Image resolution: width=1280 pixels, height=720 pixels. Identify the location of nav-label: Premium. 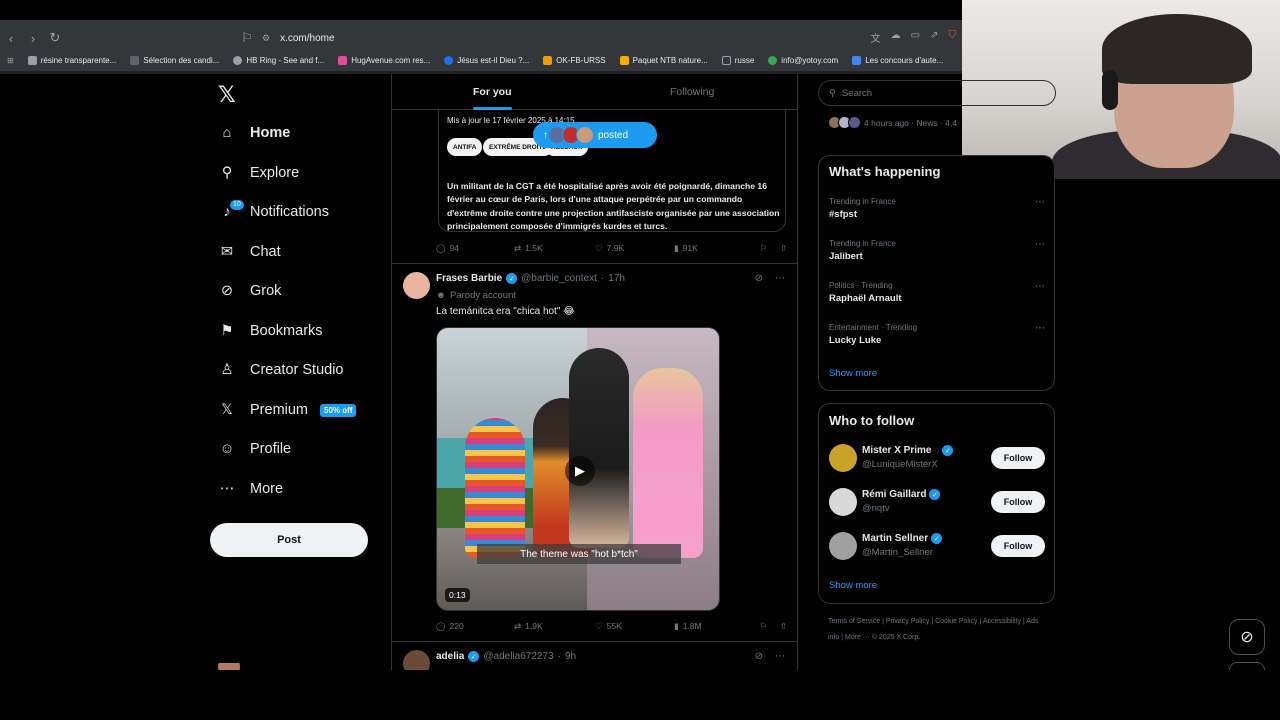
(279, 410).